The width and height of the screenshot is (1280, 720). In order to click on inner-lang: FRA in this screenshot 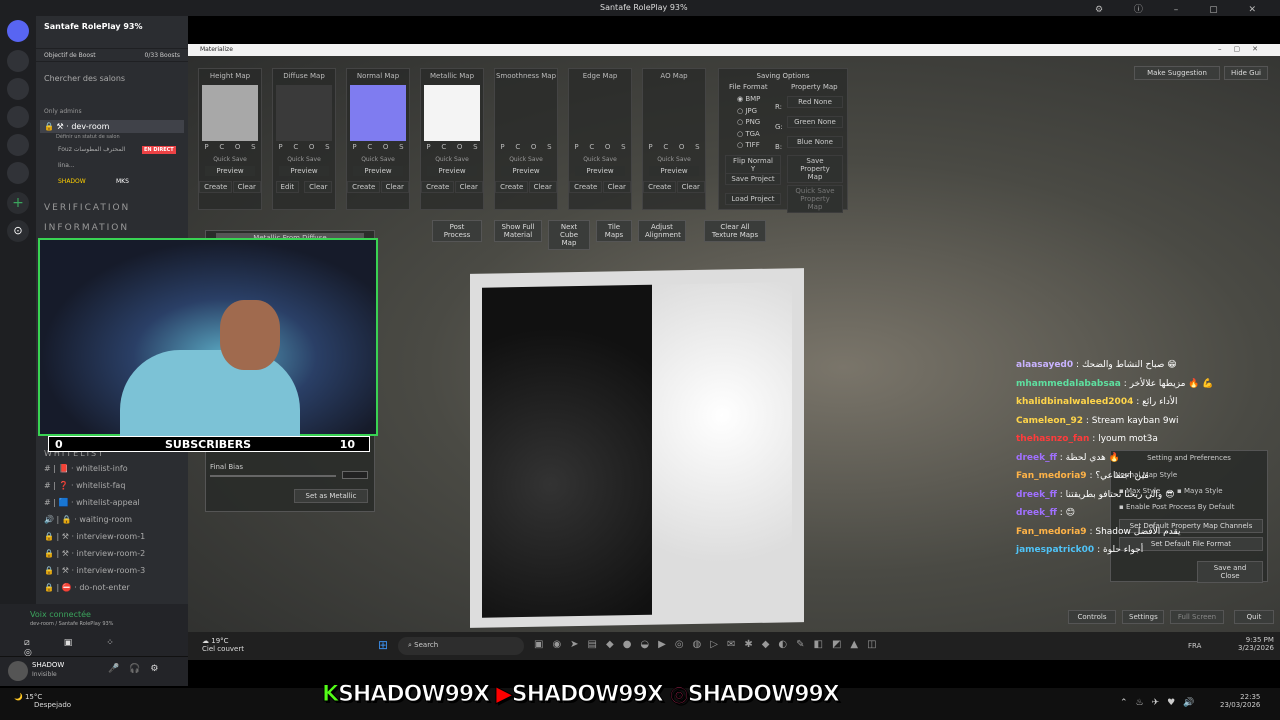, I will do `click(1194, 646)`.